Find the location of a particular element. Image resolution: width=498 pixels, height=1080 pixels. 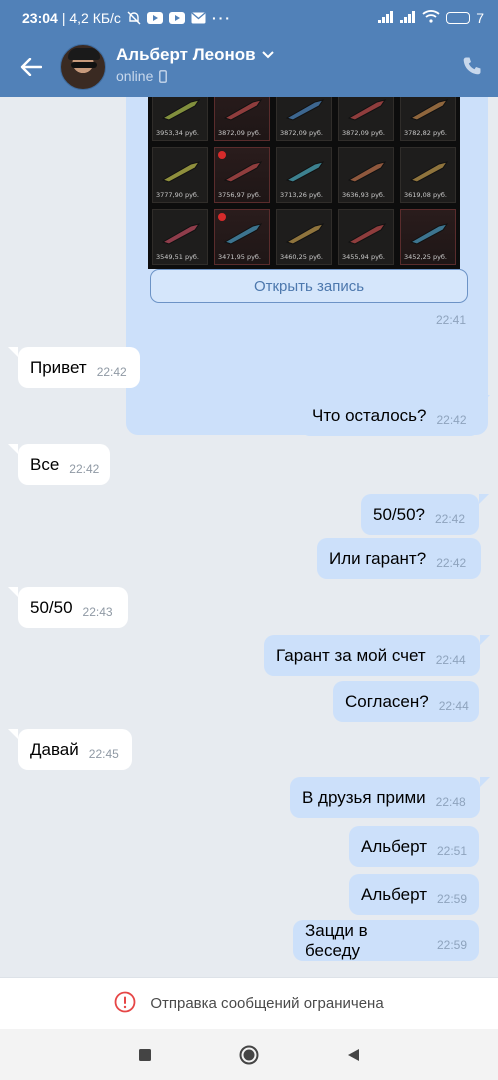

message-time: 22:51 is located at coordinates (452, 850).